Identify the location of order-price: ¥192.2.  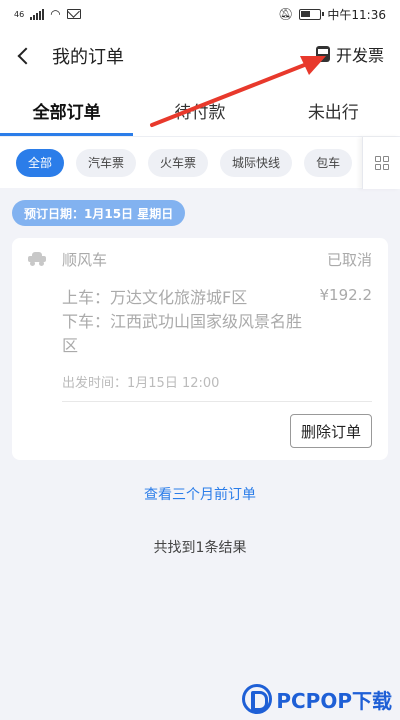
(346, 295).